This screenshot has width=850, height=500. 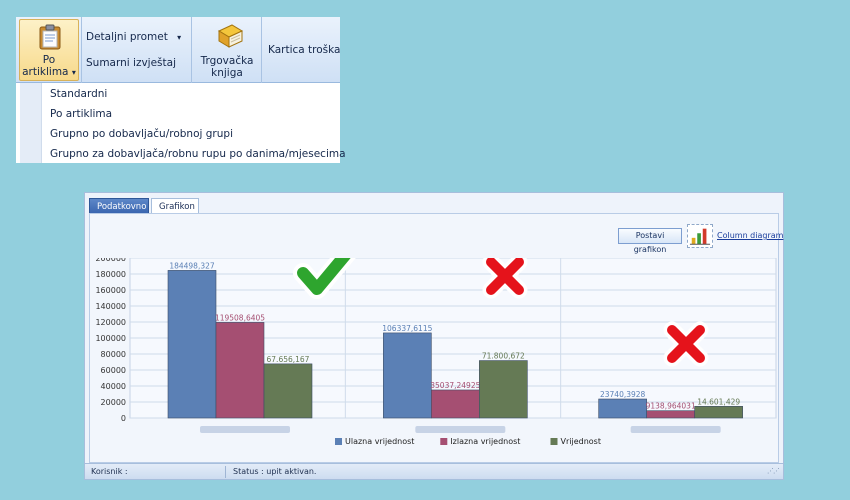 I want to click on clipboard-icon, so click(x=50, y=37).